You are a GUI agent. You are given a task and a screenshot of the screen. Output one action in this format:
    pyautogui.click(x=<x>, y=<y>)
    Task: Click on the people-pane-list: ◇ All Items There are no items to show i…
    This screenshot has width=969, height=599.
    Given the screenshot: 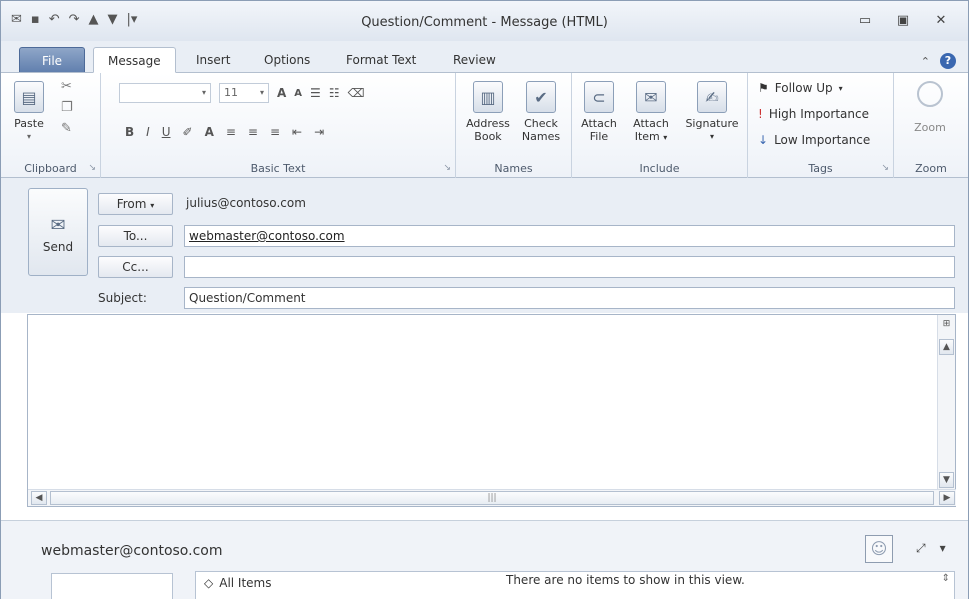 What is the action you would take?
    pyautogui.click(x=575, y=585)
    